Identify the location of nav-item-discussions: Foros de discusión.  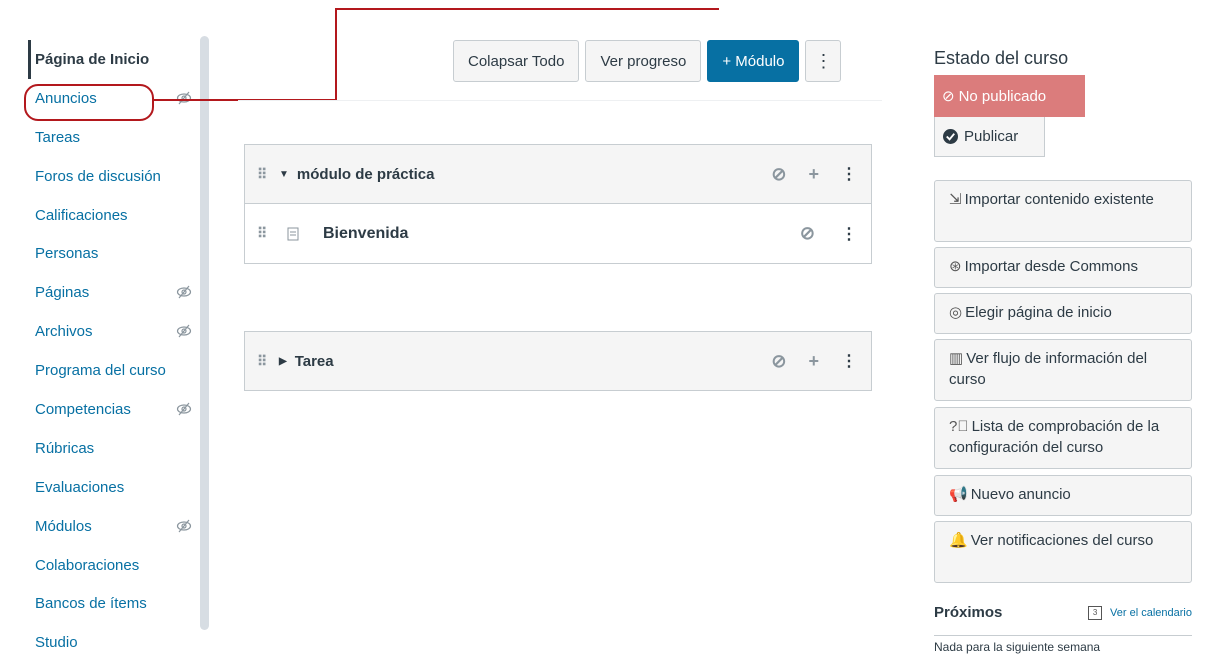
(113, 176).